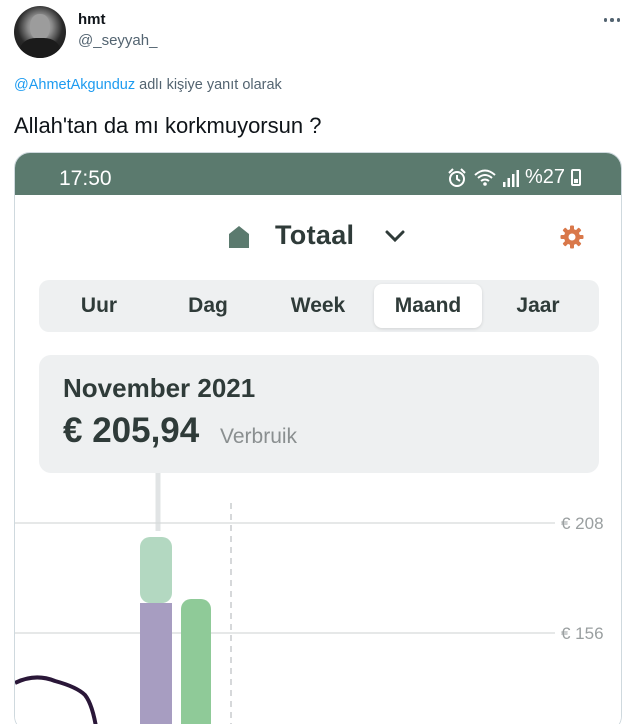 This screenshot has width=635, height=724. Describe the element at coordinates (395, 236) in the screenshot. I see `chevron-down-icon` at that location.